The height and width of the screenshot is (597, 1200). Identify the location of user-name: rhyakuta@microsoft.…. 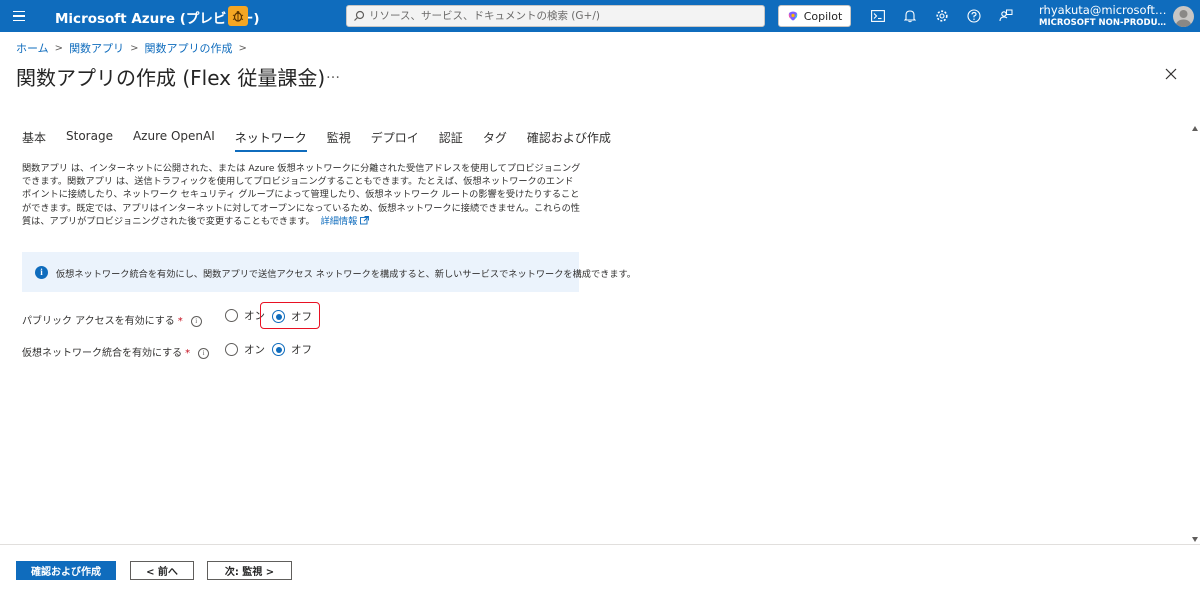
(1103, 10).